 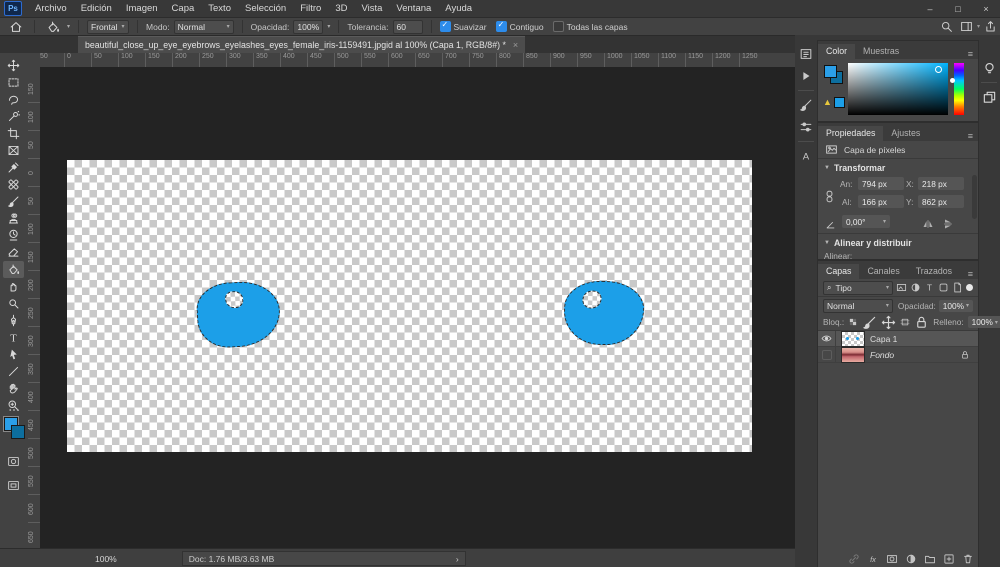 What do you see at coordinates (13, 269) in the screenshot?
I see `paint-bucket-tool` at bounding box center [13, 269].